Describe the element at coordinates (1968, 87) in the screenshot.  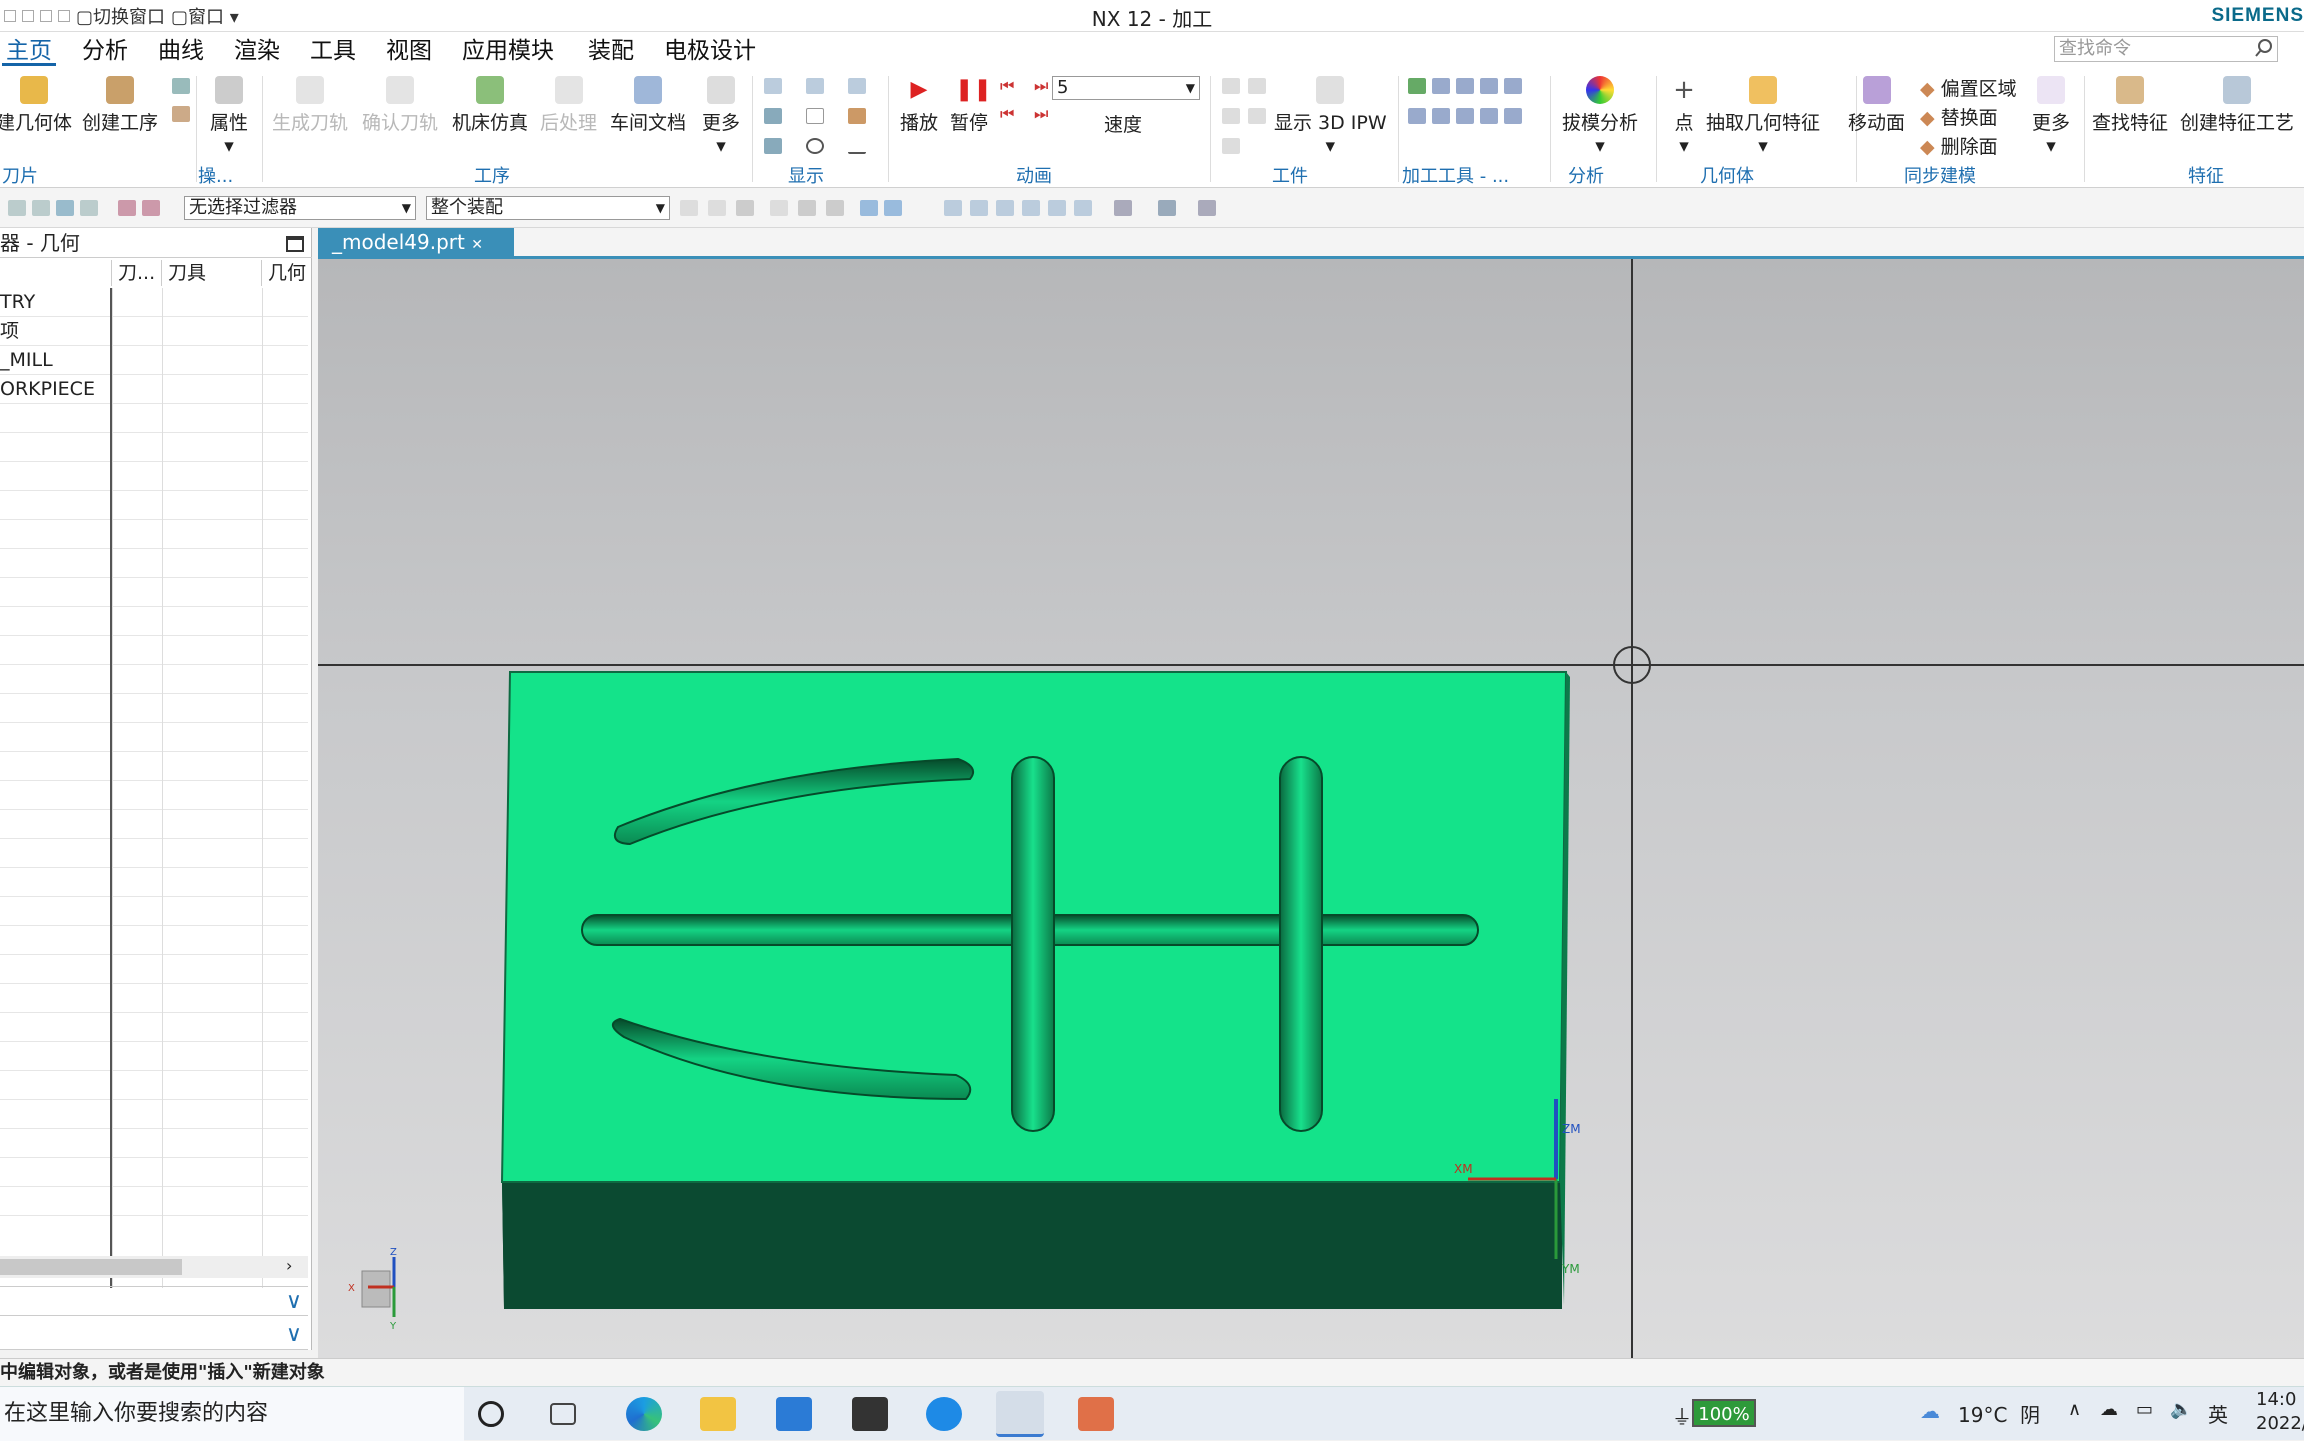
I see `offset-region-button: ◆ 偏置区域` at that location.